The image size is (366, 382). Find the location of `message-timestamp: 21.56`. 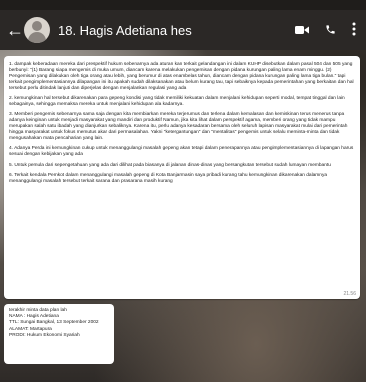

message-timestamp: 21.56 is located at coordinates (349, 294).